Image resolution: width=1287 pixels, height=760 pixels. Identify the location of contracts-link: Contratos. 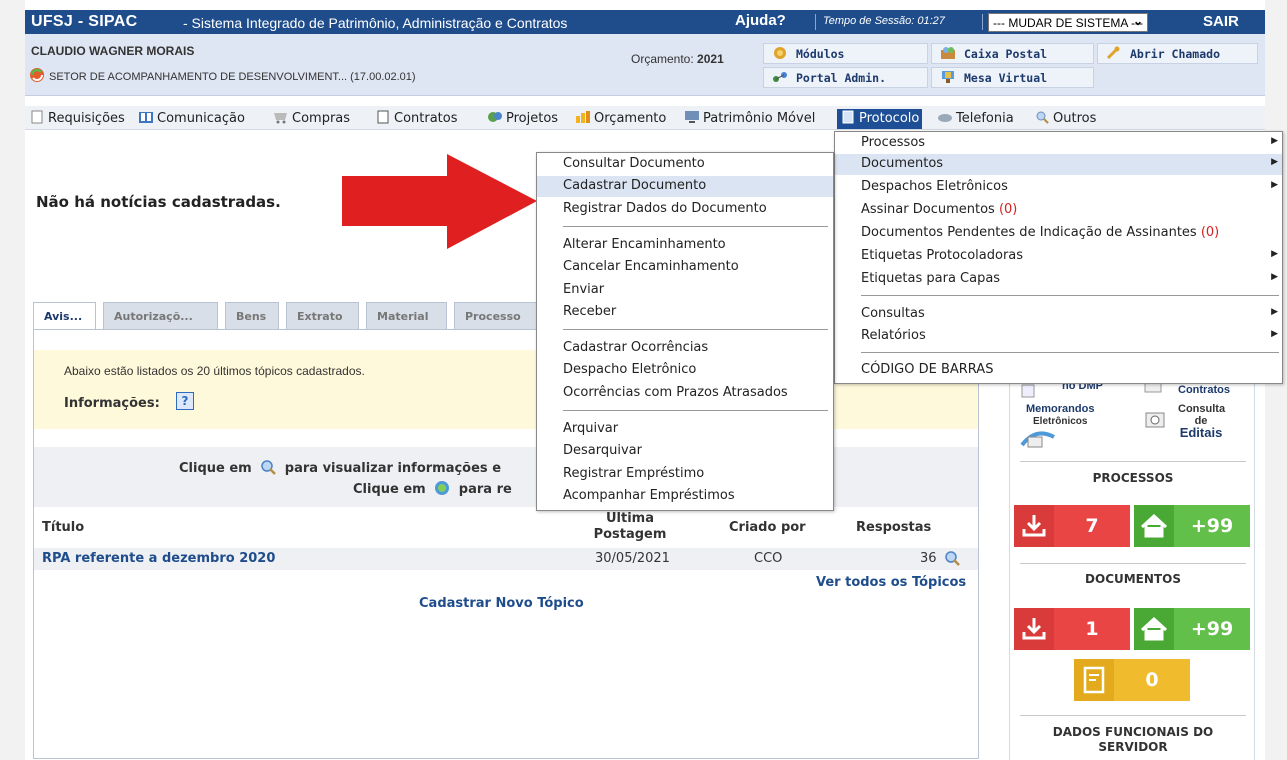
(1204, 390).